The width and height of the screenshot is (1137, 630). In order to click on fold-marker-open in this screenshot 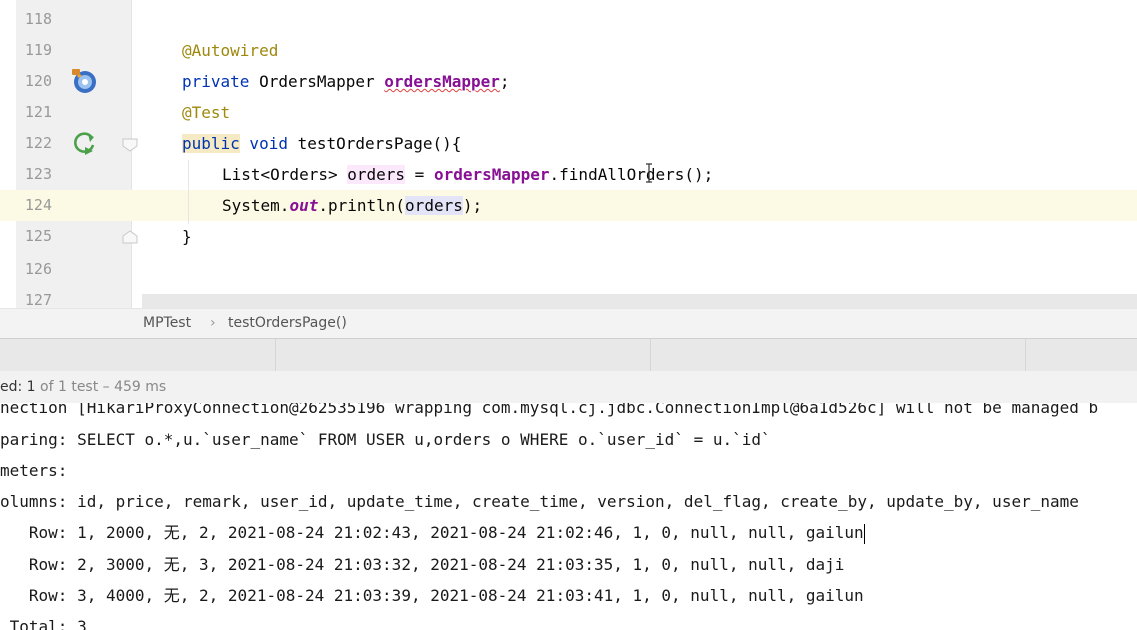, I will do `click(130, 144)`.